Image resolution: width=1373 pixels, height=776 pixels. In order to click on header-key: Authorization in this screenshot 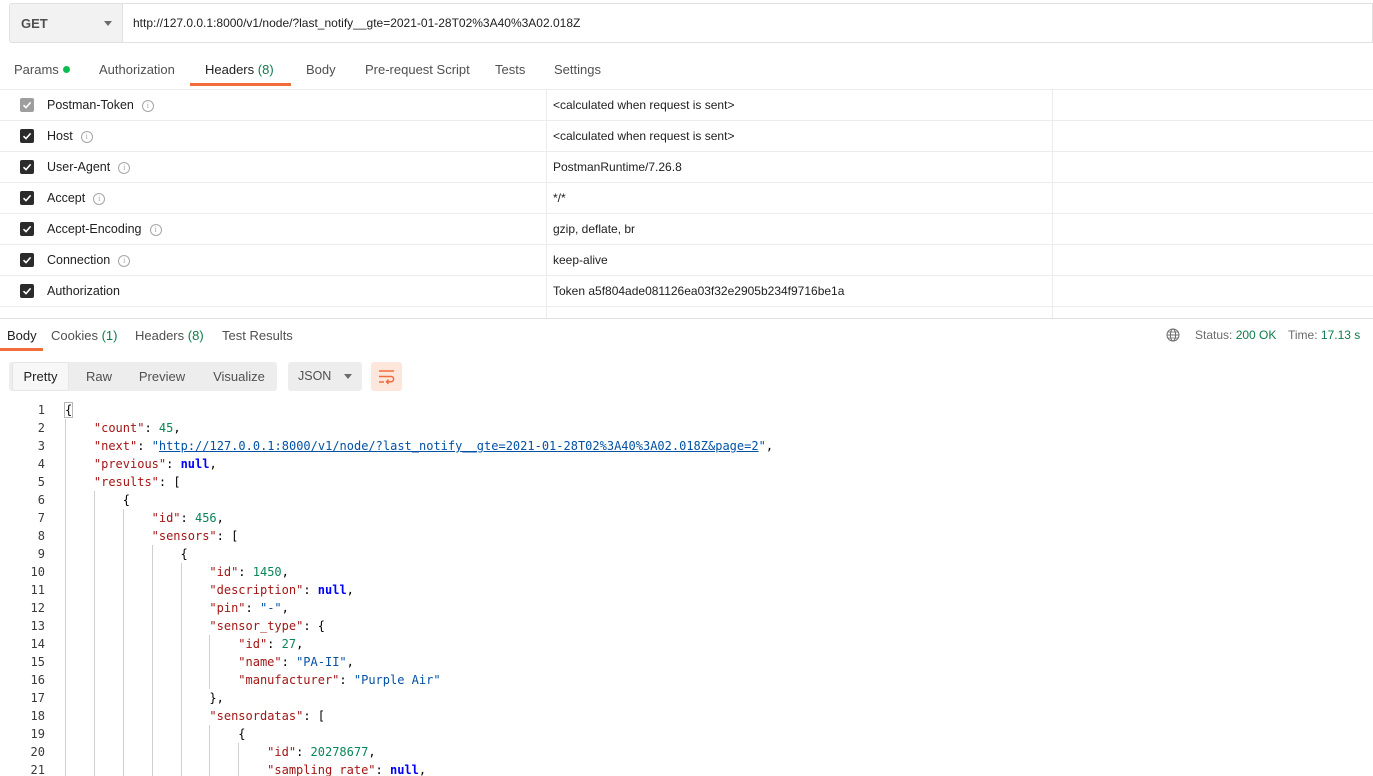, I will do `click(83, 291)`.